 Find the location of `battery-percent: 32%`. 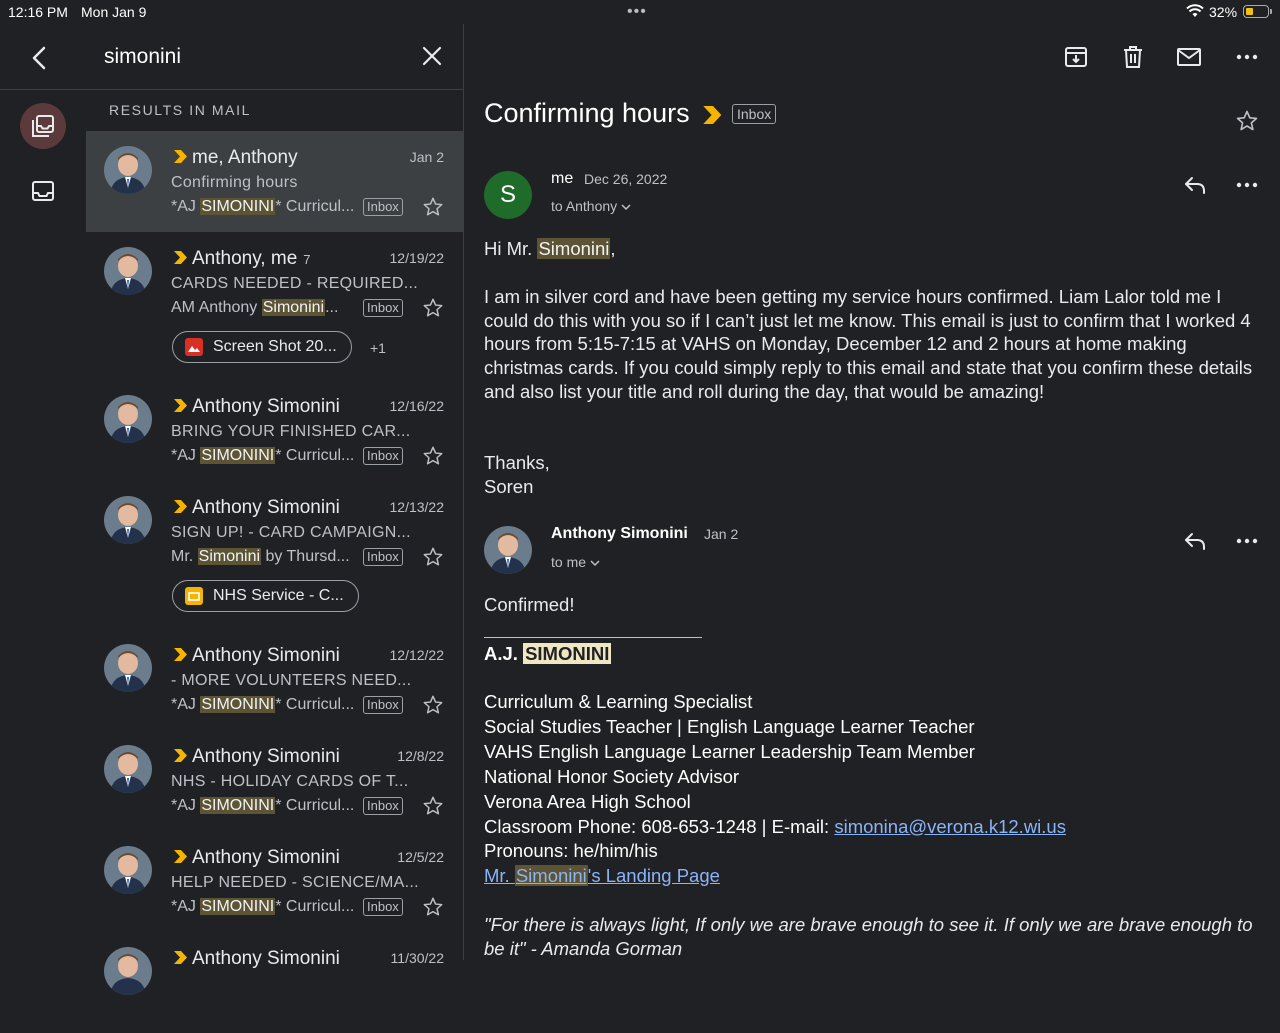

battery-percent: 32% is located at coordinates (1223, 12).